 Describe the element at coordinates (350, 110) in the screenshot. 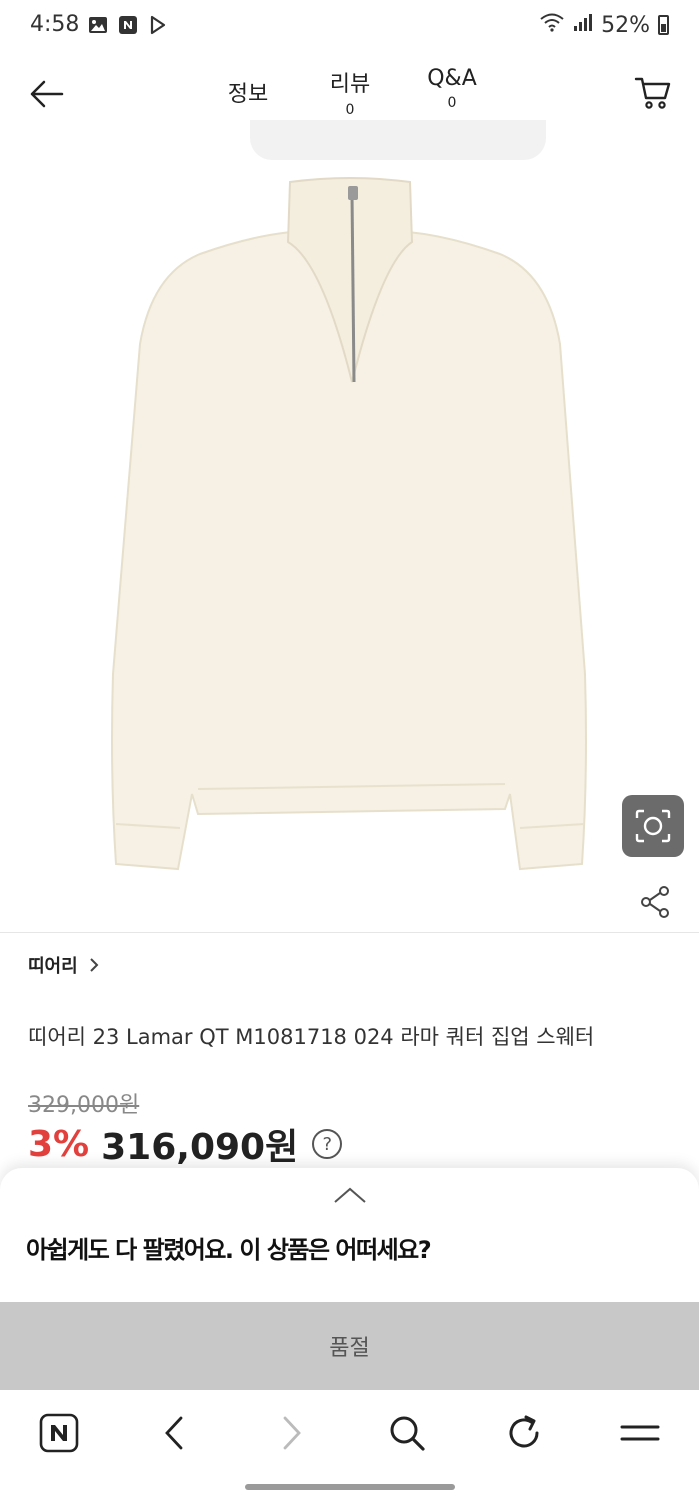

I see `tab-review-count: 0` at that location.